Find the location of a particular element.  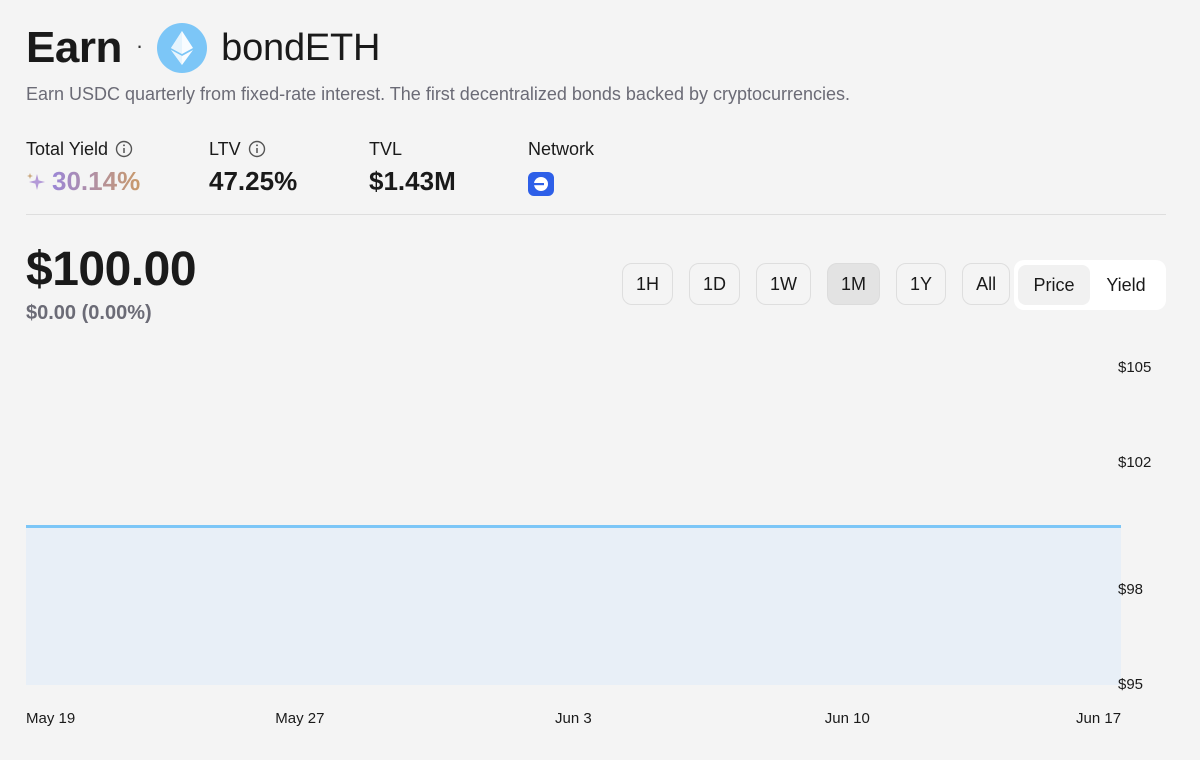

stat-ltv: LTV 47.25% is located at coordinates (253, 167).